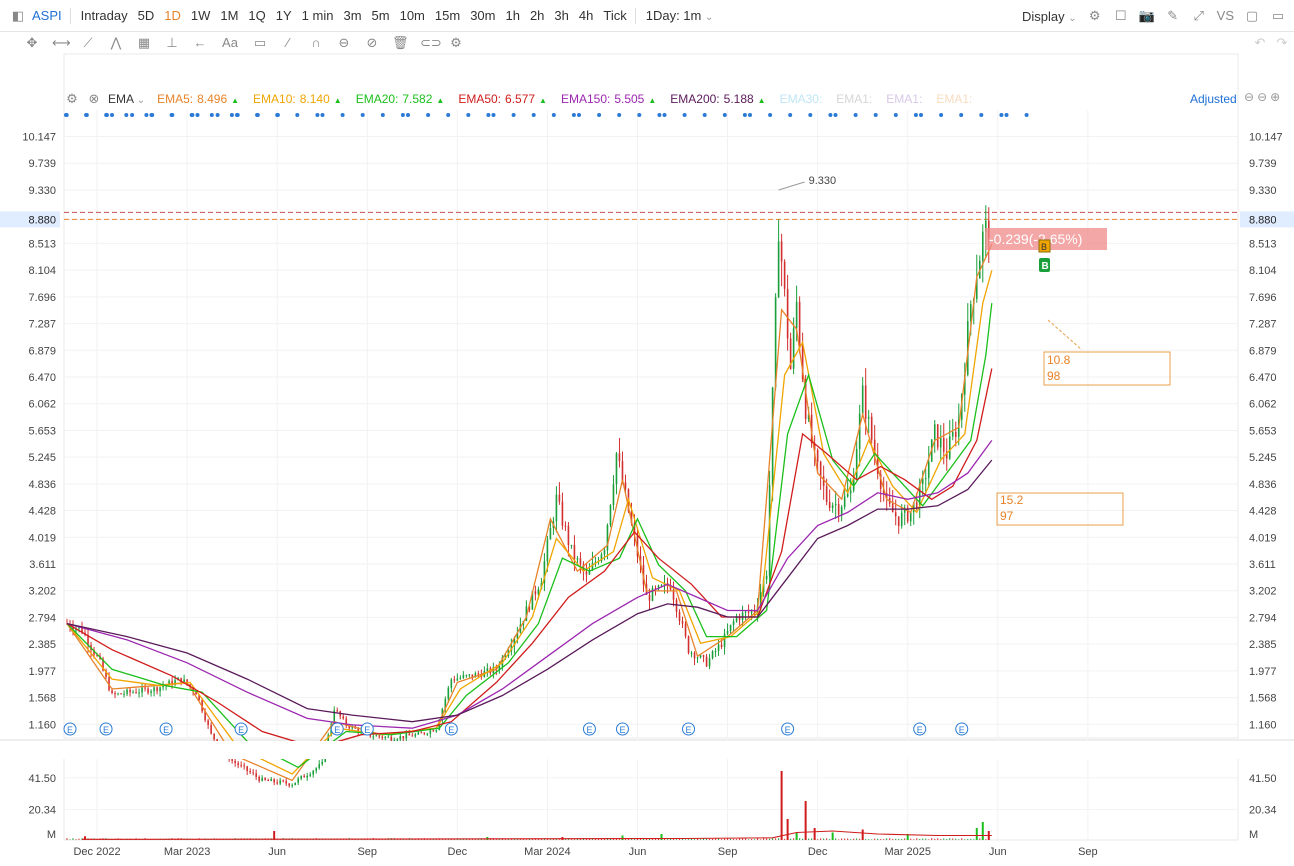  Describe the element at coordinates (256, 15) in the screenshot. I see `interval-tab-1q: 1Q` at that location.